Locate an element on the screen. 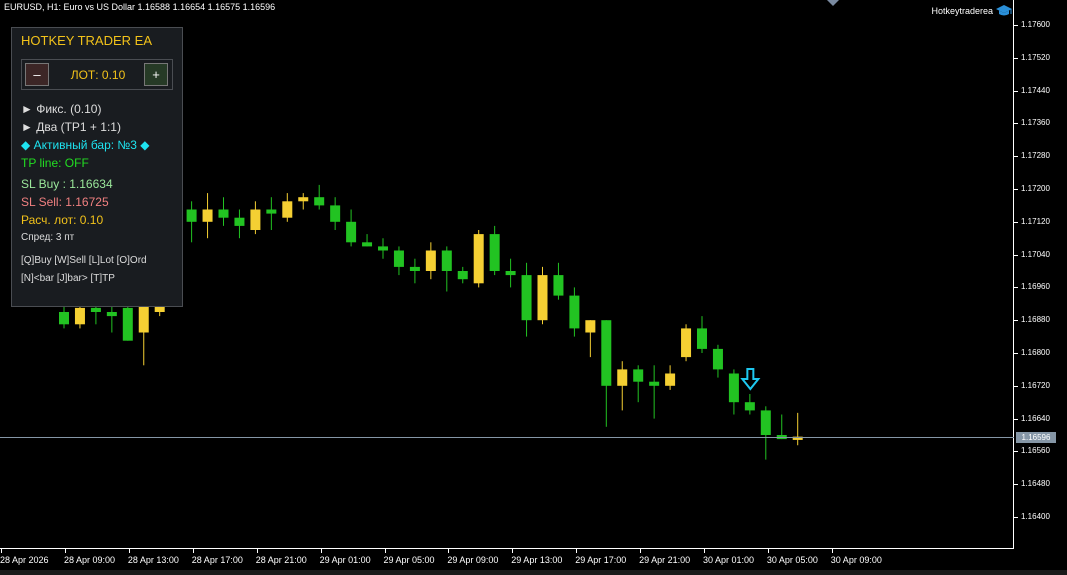 The width and height of the screenshot is (1067, 575). time-label: 30 Apr 09:00 is located at coordinates (856, 560).